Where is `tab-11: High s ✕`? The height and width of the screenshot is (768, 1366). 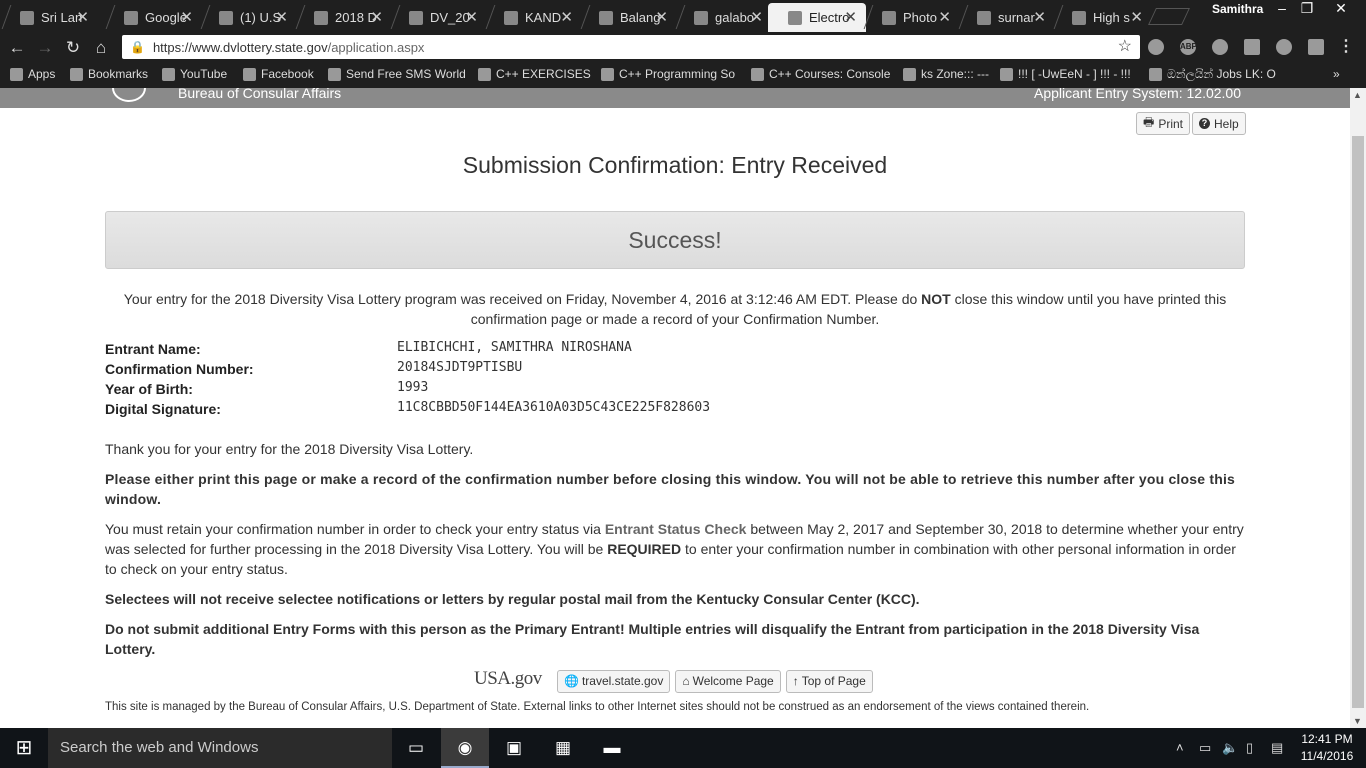
tab-11: High s ✕ is located at coordinates (1102, 17).